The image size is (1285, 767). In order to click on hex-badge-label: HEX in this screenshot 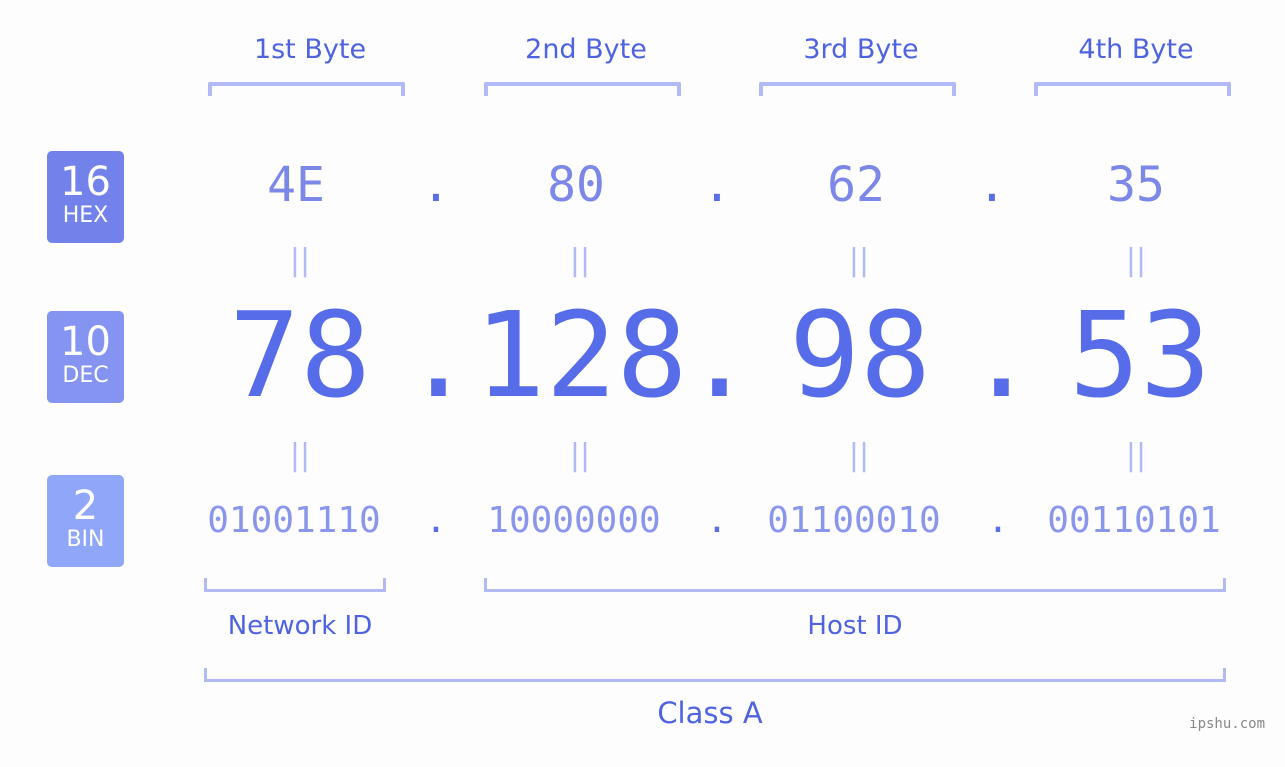, I will do `click(85, 215)`.